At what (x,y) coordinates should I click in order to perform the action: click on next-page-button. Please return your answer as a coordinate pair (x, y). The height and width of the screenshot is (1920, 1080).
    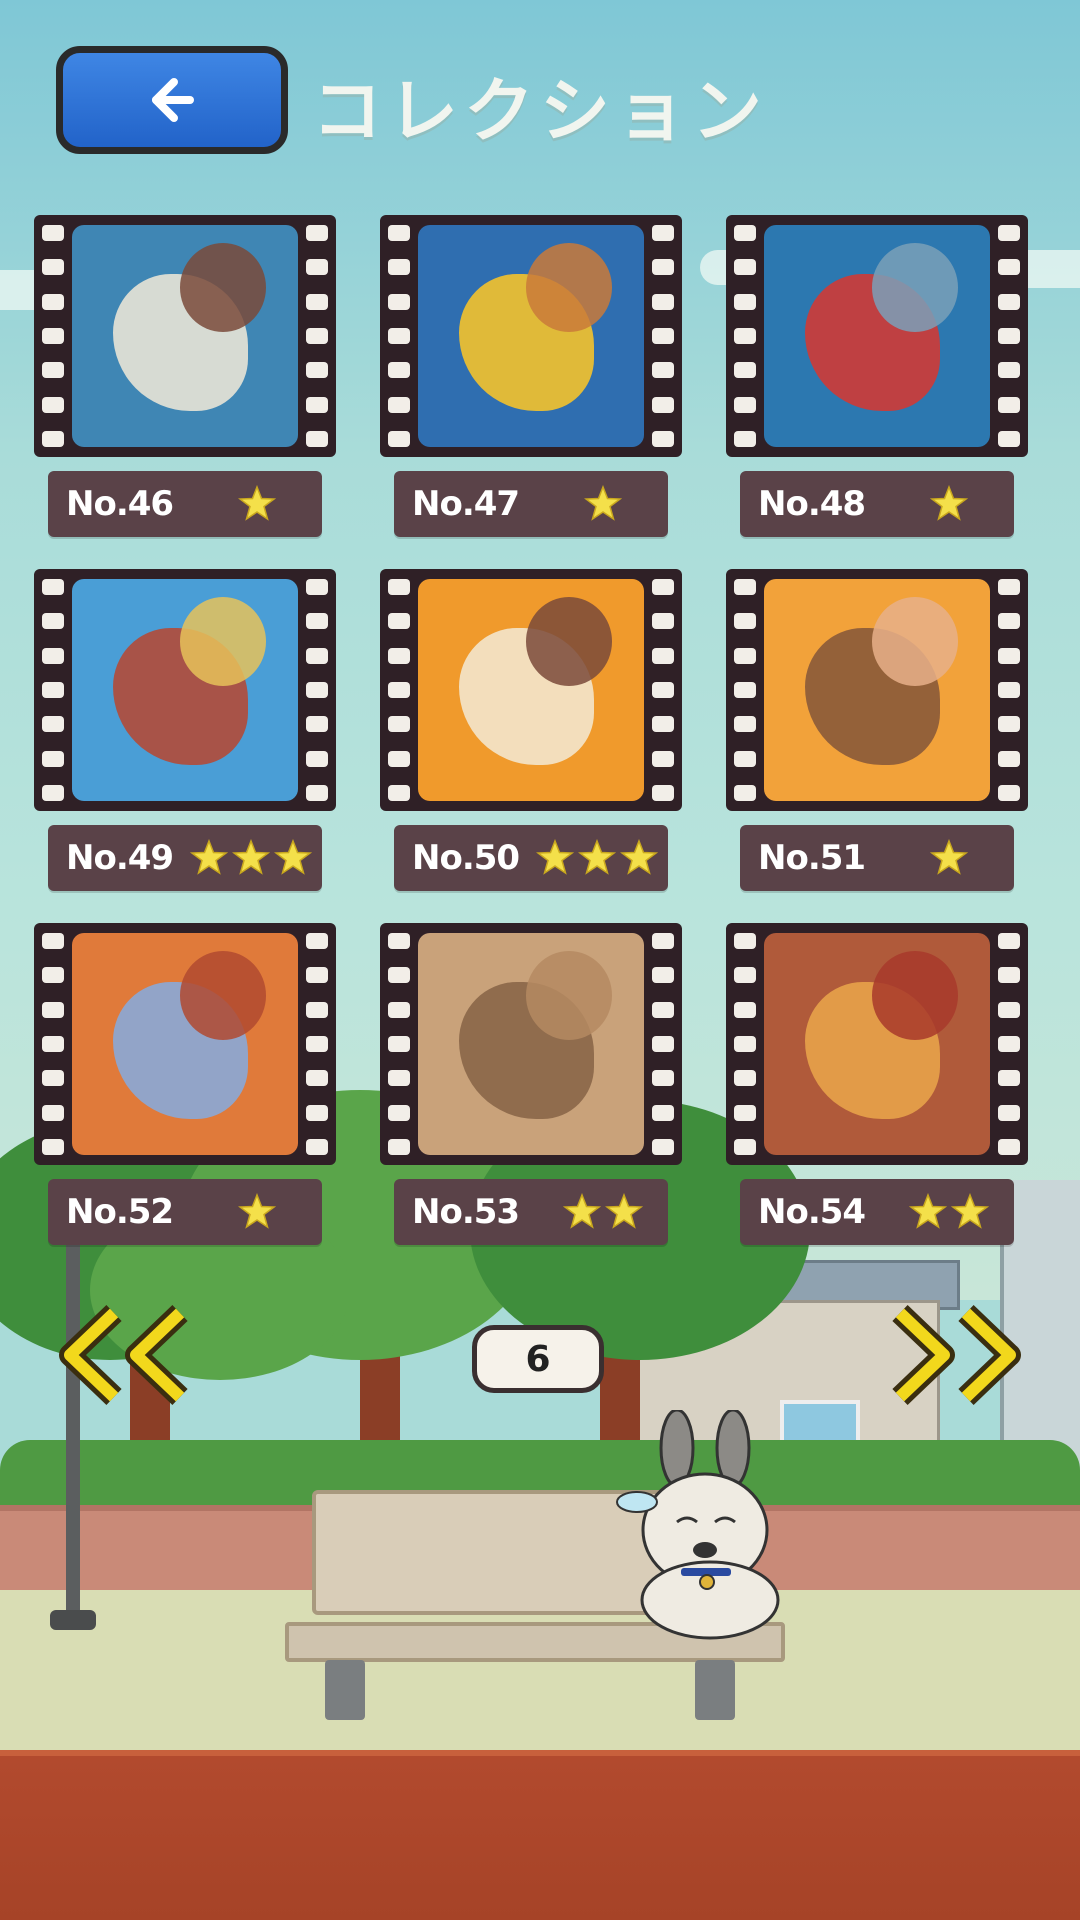
    Looking at the image, I should click on (953, 1355).